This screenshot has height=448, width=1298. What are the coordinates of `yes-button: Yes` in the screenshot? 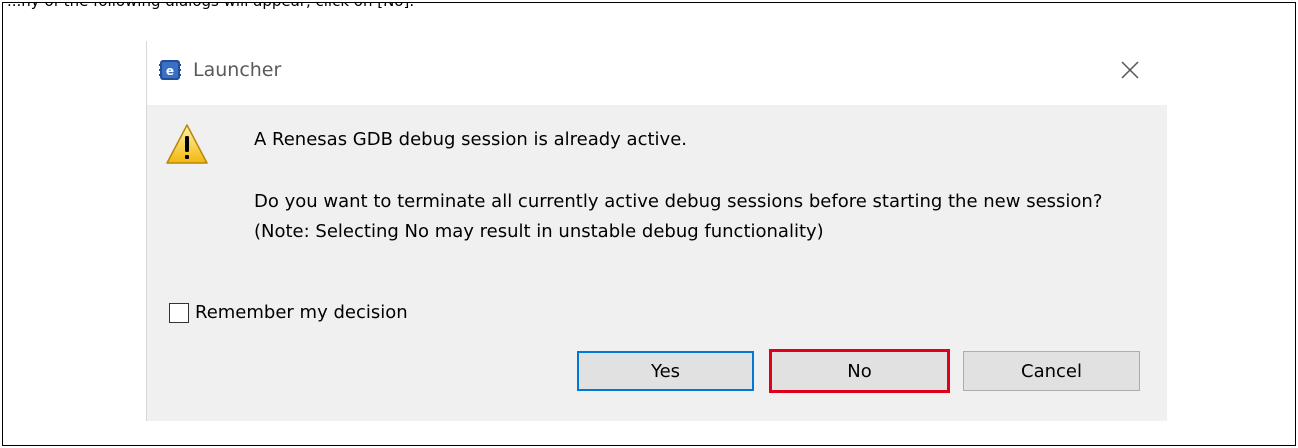 It's located at (665, 371).